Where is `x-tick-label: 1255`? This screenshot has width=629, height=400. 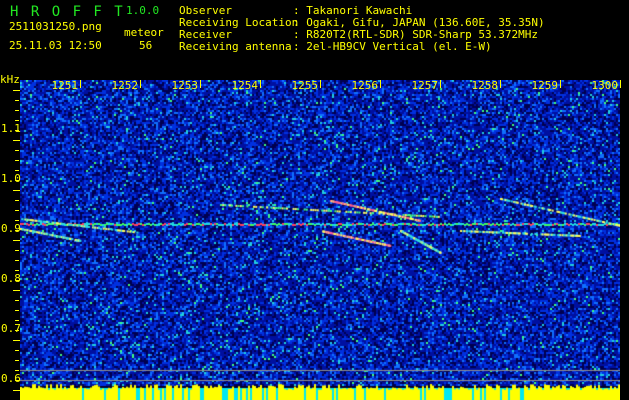 x-tick-label: 1255 is located at coordinates (305, 85).